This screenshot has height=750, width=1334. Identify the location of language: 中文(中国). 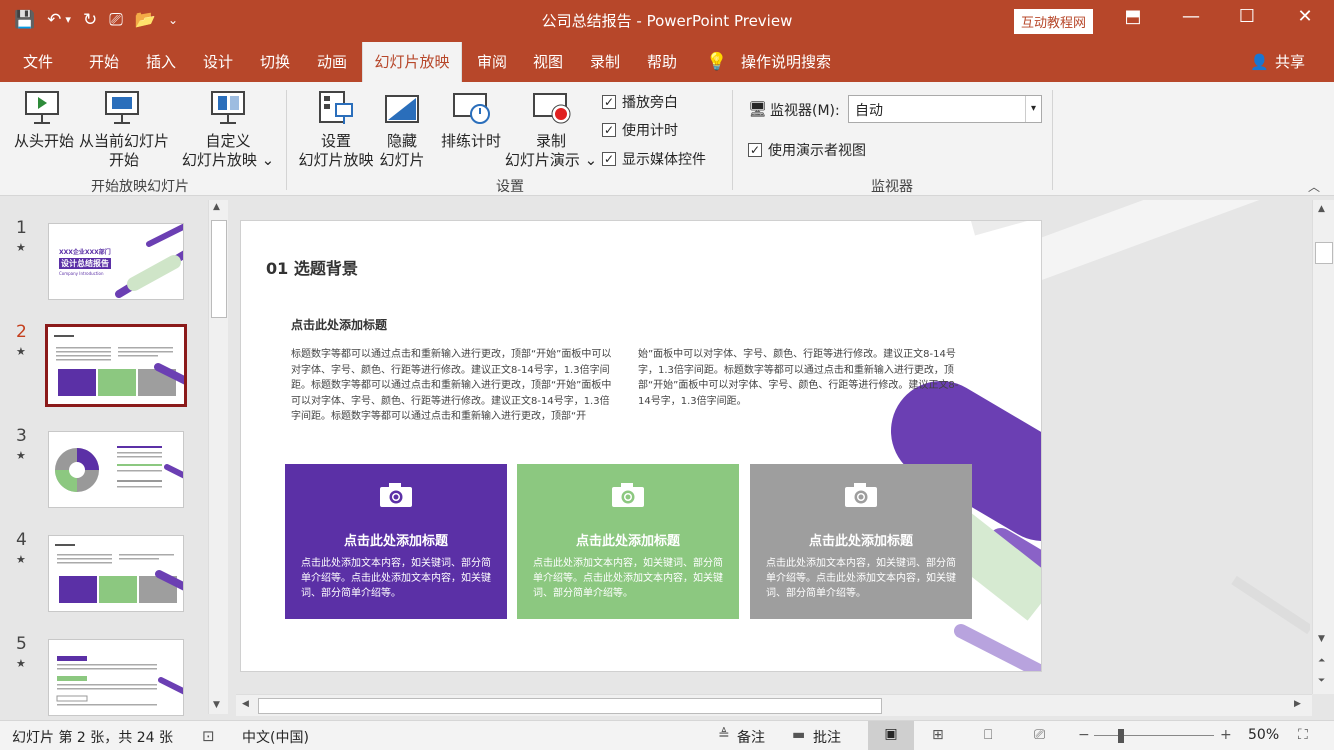
(275, 737).